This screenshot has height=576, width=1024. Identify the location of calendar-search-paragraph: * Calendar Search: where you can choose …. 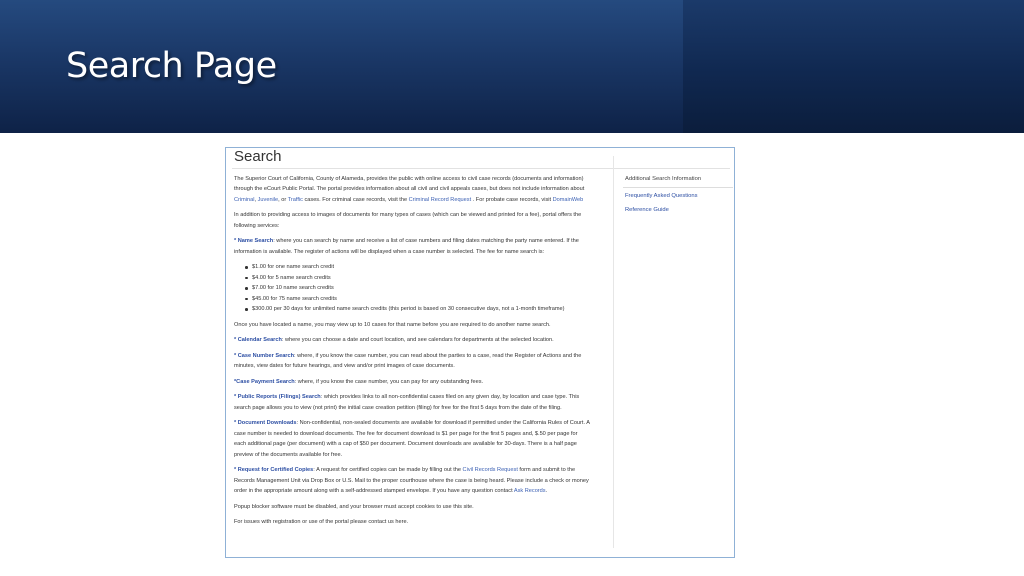
(394, 340).